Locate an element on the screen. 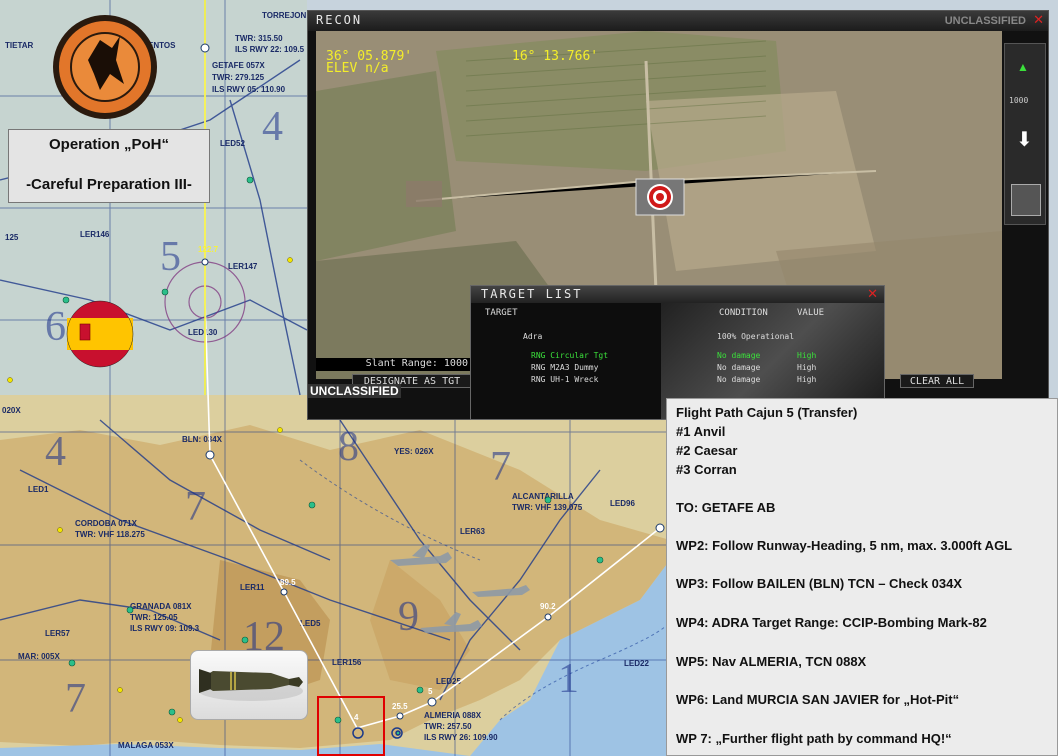 This screenshot has width=1058, height=756. recon-side-controls: ▲ 1000 ⬇ is located at coordinates (1025, 134).